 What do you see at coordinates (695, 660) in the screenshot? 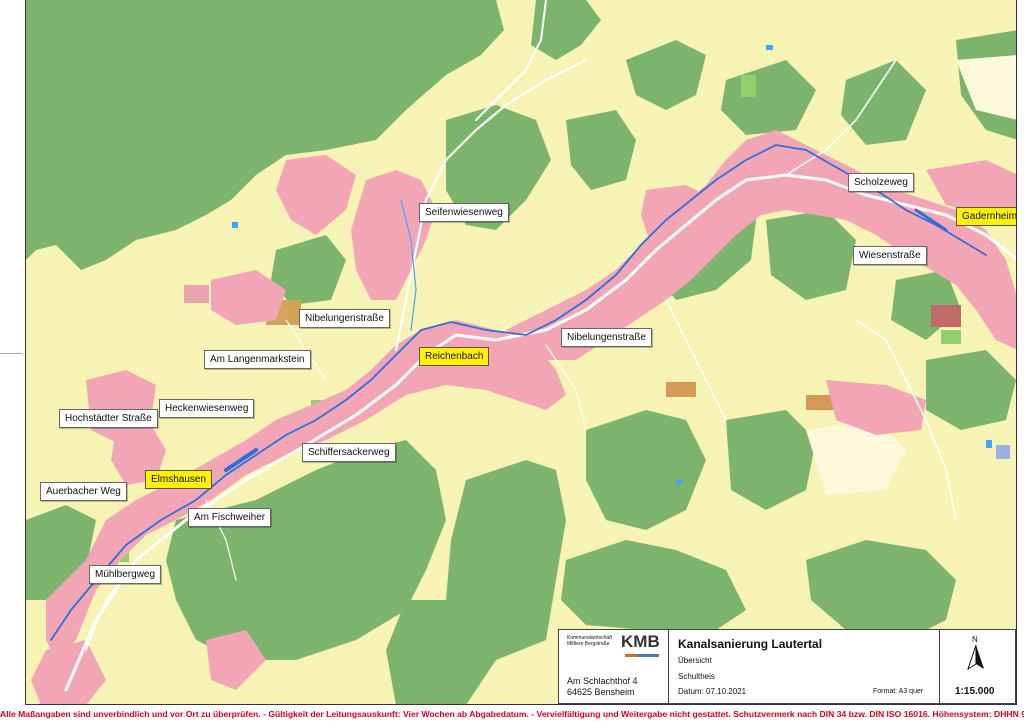
I see `plan-subtitle: Übersicht` at bounding box center [695, 660].